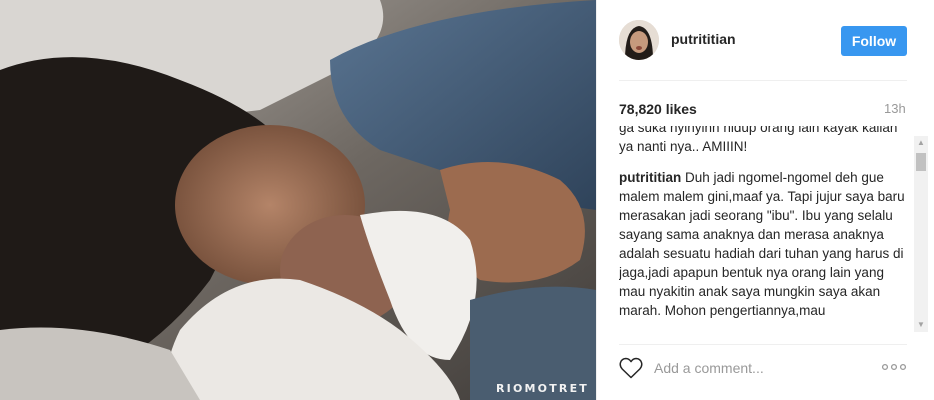 This screenshot has height=400, width=934. I want to click on comment-author: putrititian, so click(650, 177).